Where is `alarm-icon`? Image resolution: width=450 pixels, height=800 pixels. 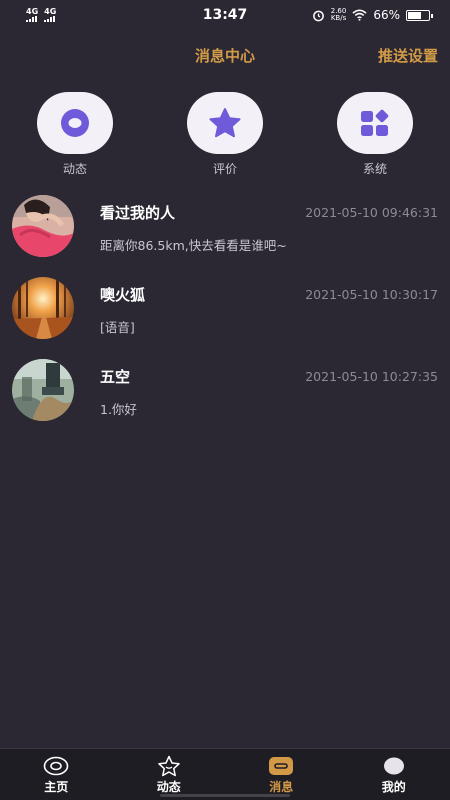 alarm-icon is located at coordinates (318, 15).